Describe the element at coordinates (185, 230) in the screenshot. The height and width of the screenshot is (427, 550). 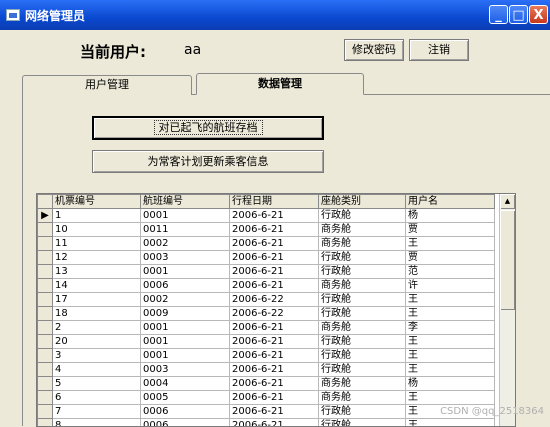
I see `table-cell: 0011` at that location.